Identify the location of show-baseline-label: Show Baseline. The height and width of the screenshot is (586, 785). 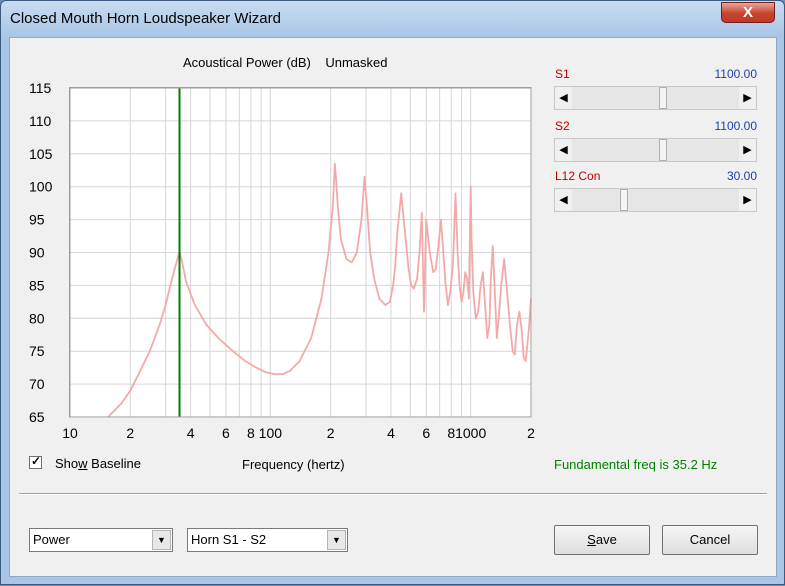
(98, 463).